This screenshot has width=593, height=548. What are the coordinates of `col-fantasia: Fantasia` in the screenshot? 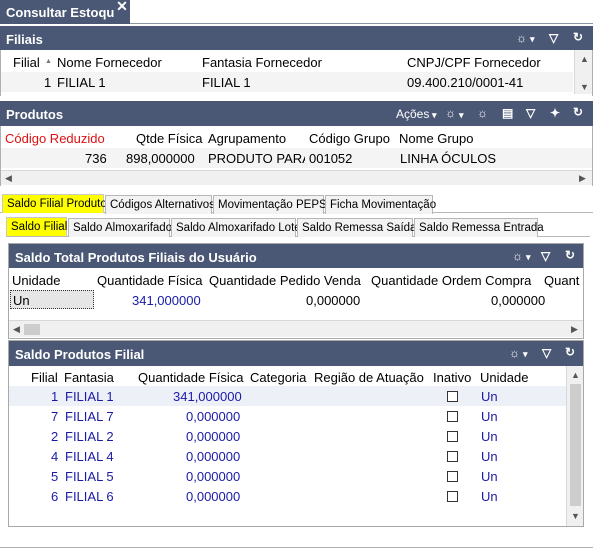 It's located at (89, 377).